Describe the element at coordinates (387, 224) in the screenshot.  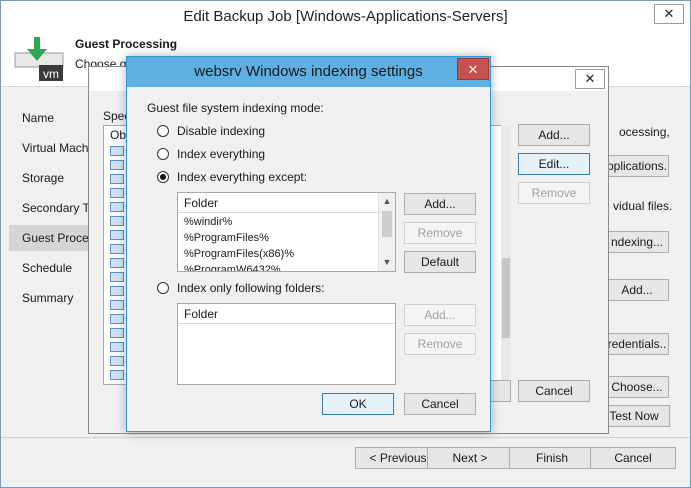
I see `scroll-thumb` at that location.